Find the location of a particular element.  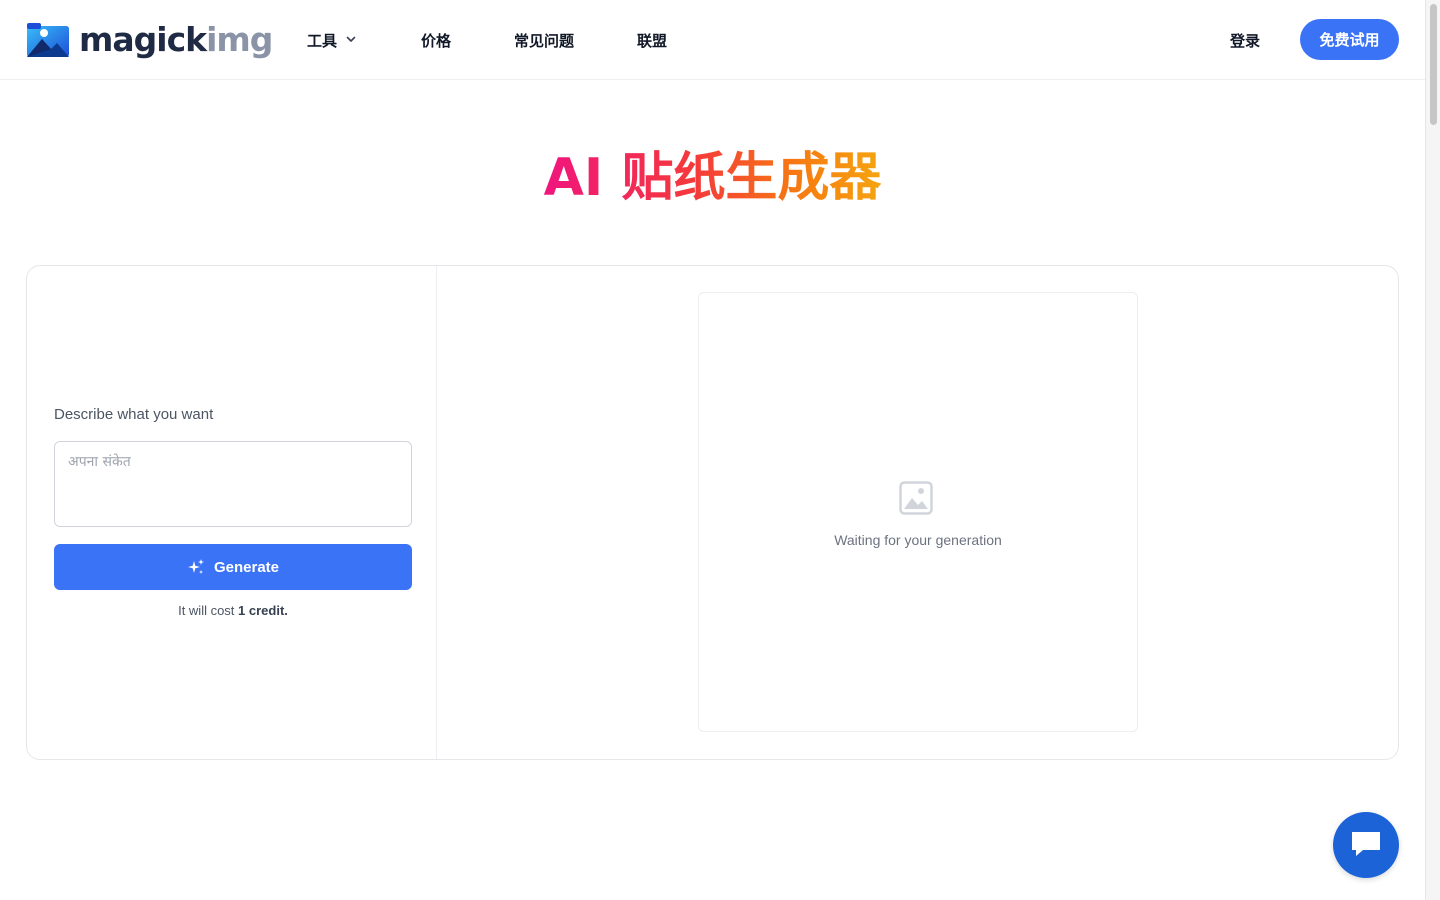

chat-bubble-icon is located at coordinates (1366, 845).